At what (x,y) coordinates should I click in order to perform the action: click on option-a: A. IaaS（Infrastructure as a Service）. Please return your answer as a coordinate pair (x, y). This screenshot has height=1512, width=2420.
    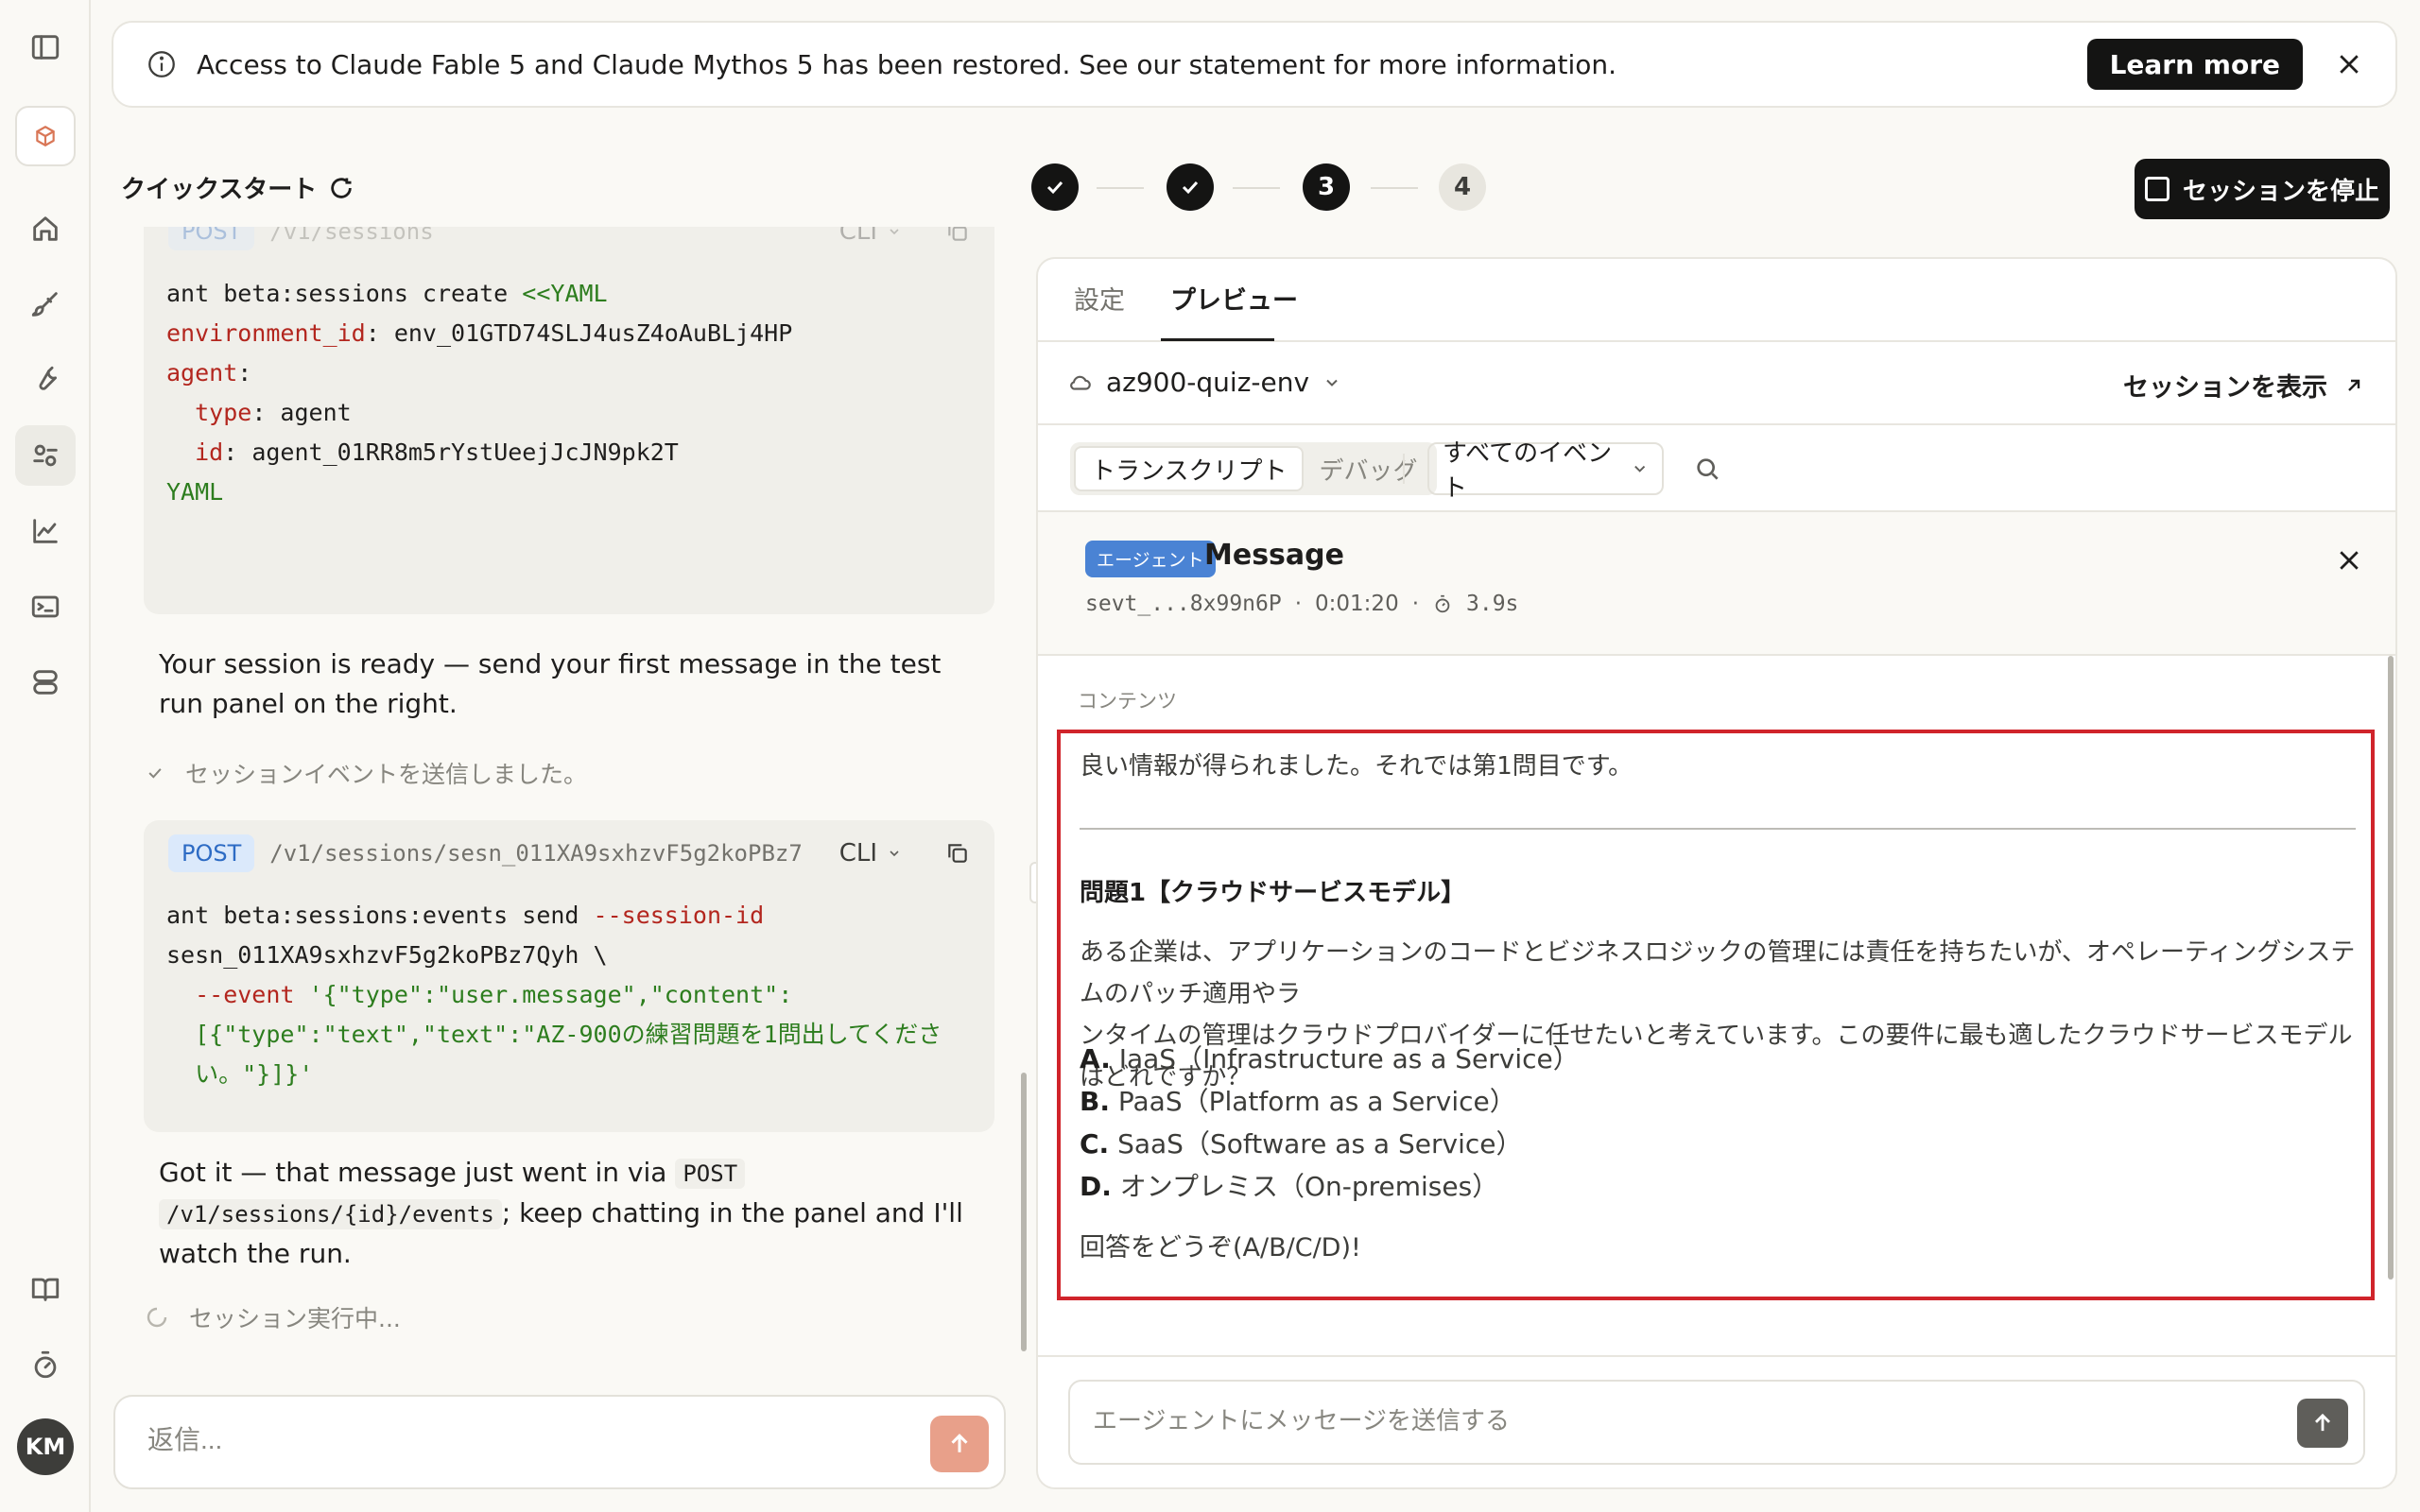
    Looking at the image, I should click on (1330, 1058).